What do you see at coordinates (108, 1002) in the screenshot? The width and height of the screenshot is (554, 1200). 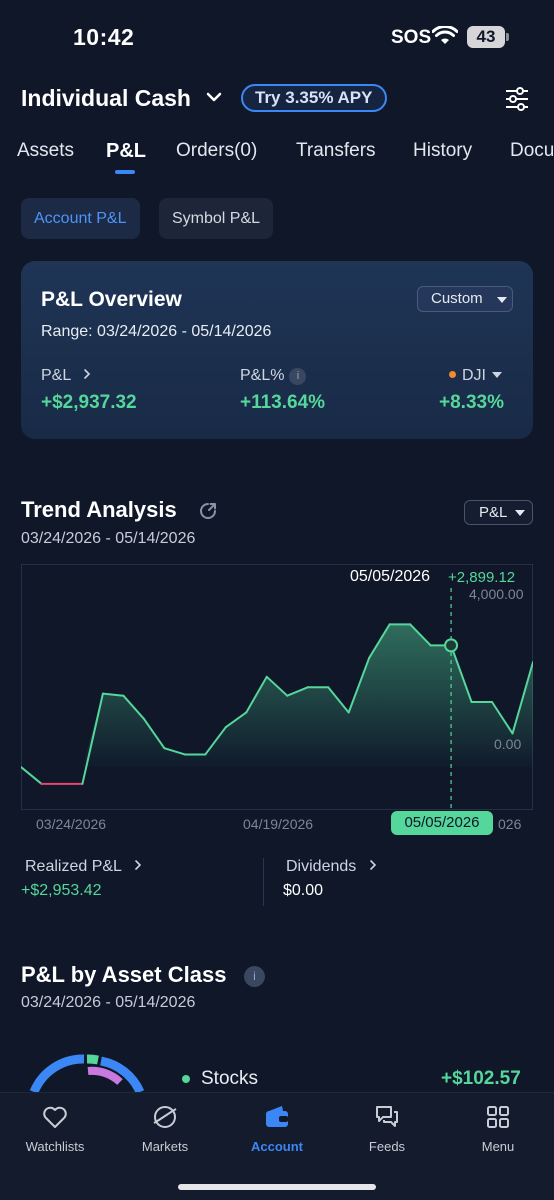 I see `asset-class-range: 03/24/2026 - 05/14/2026` at bounding box center [108, 1002].